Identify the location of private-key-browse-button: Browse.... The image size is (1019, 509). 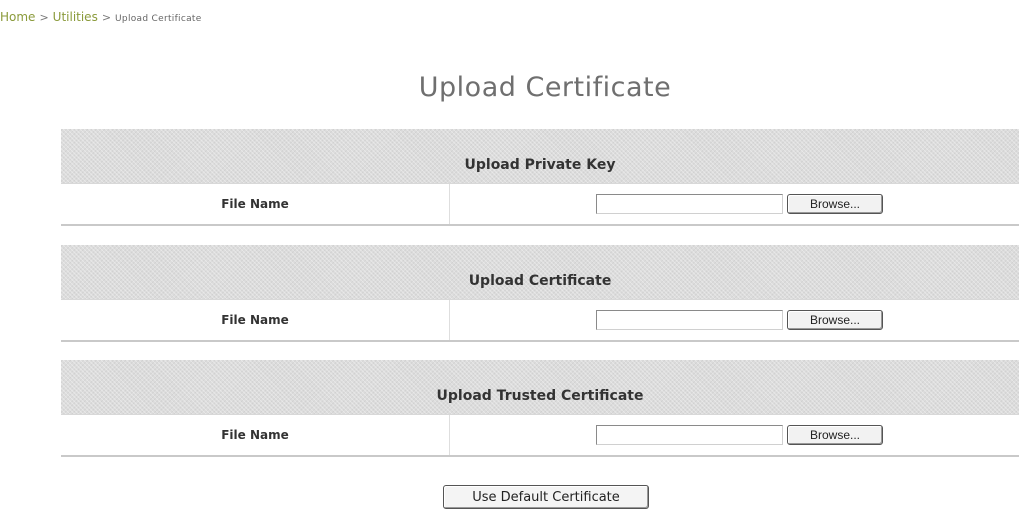
(835, 204).